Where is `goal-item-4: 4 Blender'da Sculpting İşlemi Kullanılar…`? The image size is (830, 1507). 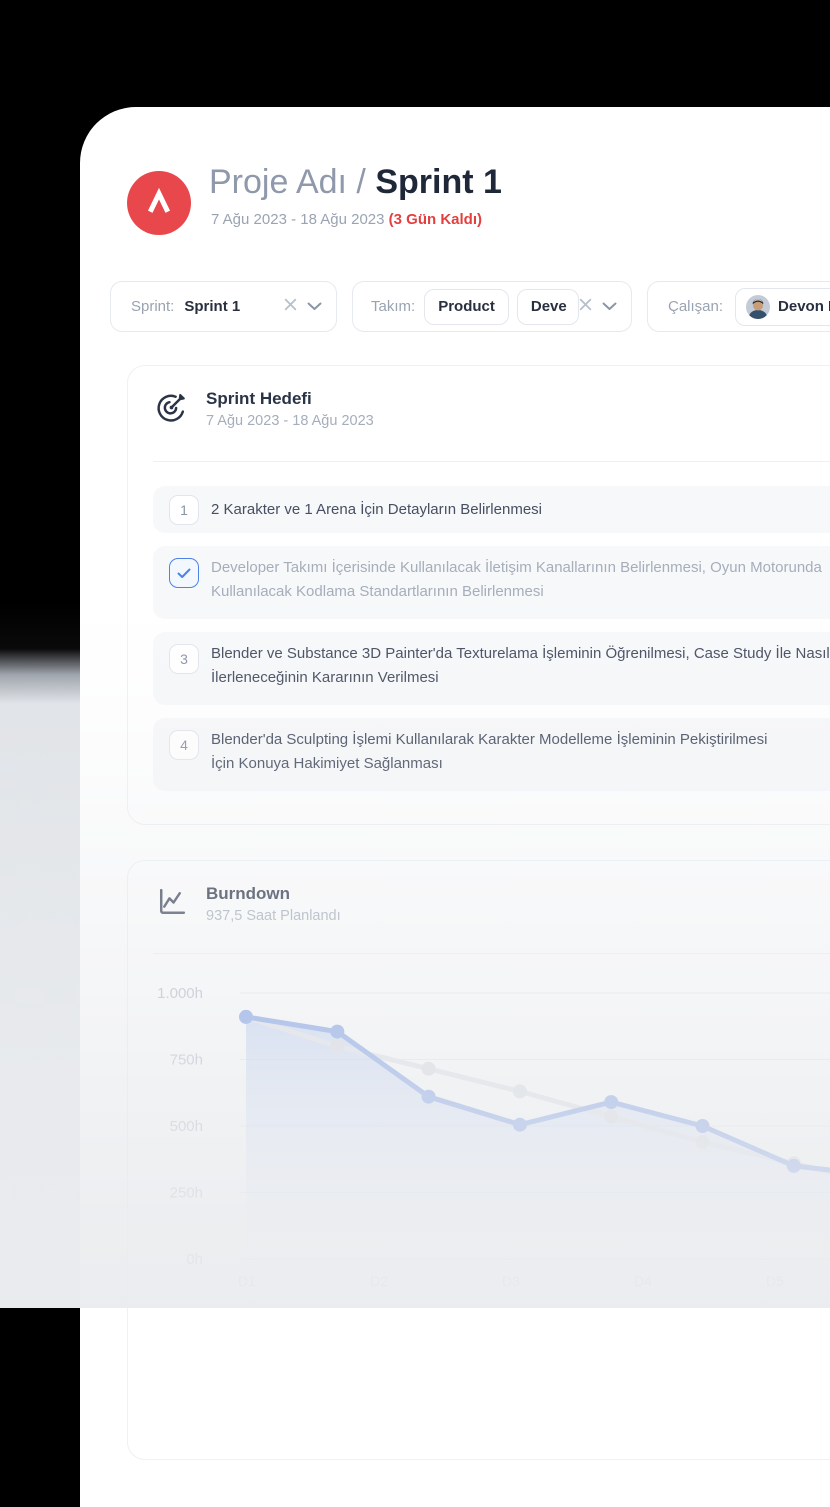
goal-item-4: 4 Blender'da Sculpting İşlemi Kullanılar… is located at coordinates (491, 754).